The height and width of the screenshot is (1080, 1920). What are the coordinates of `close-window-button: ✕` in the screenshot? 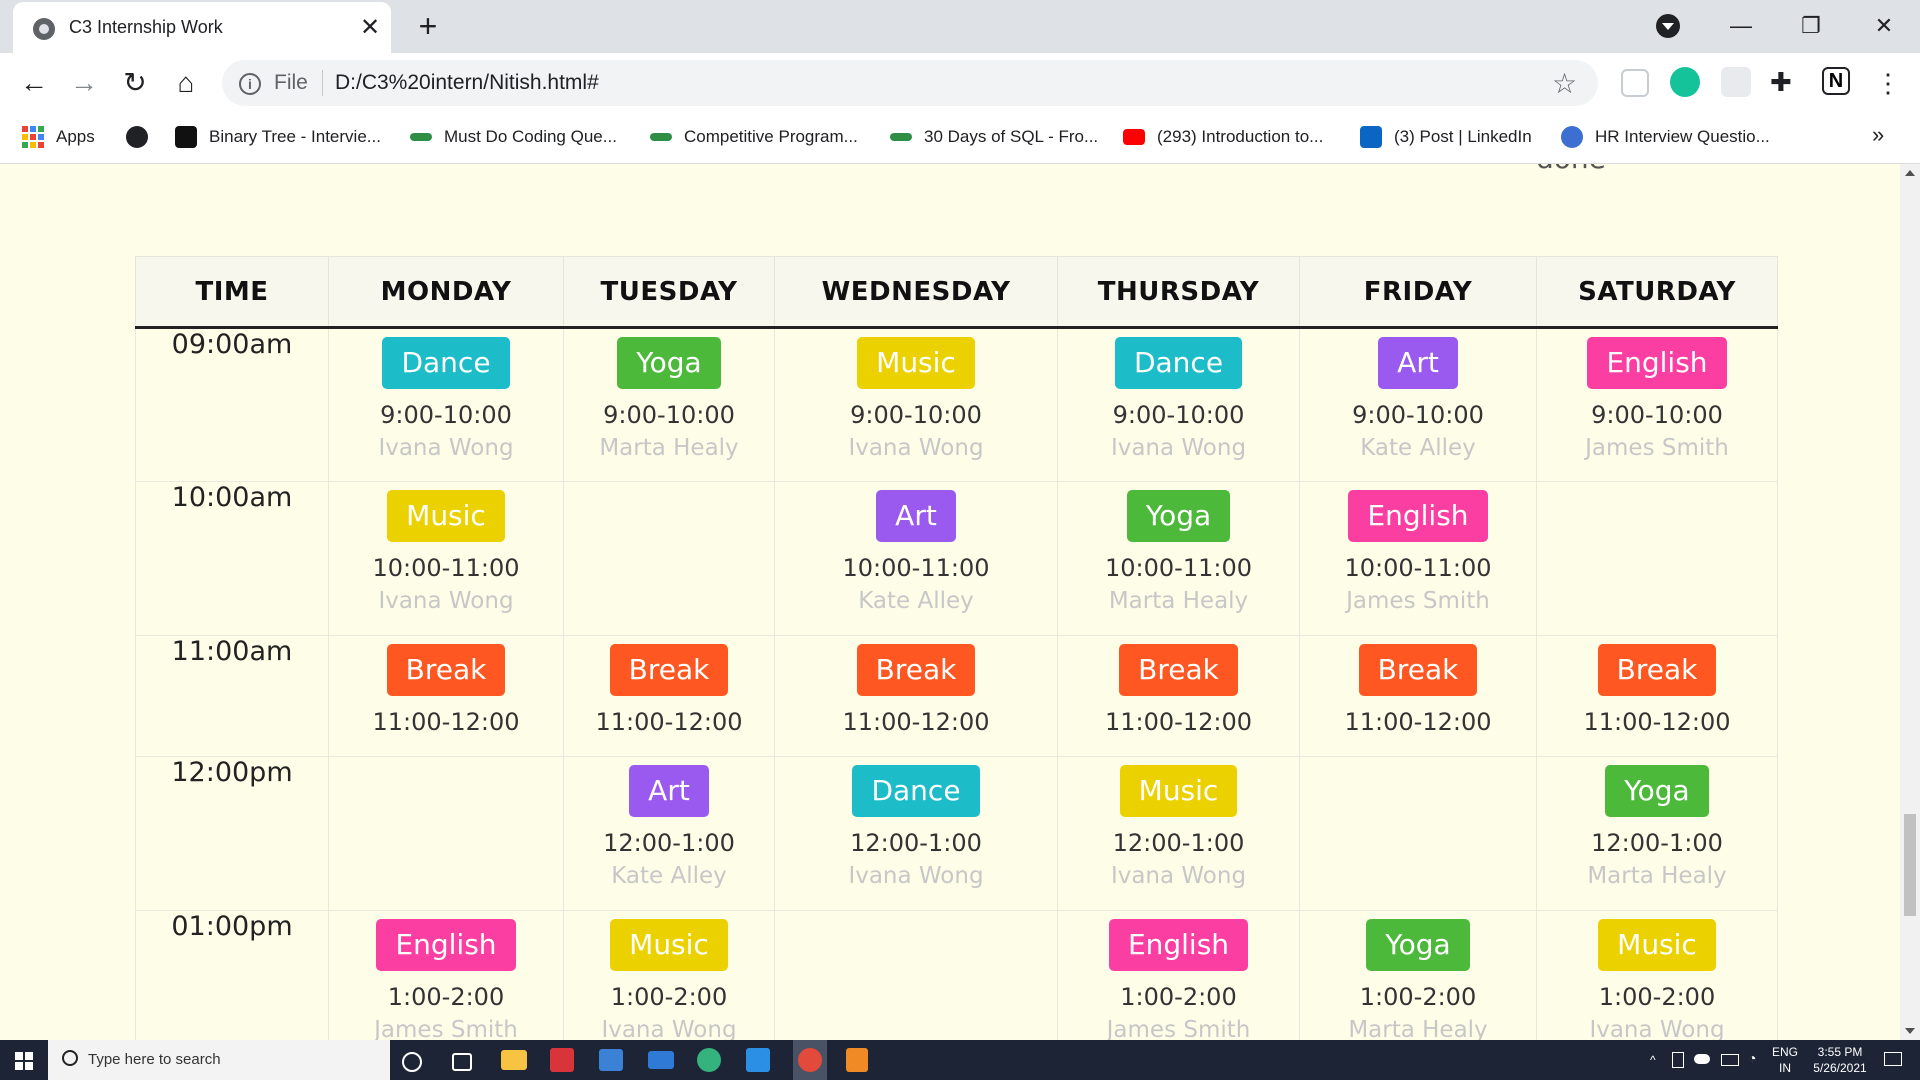 It's located at (1884, 26).